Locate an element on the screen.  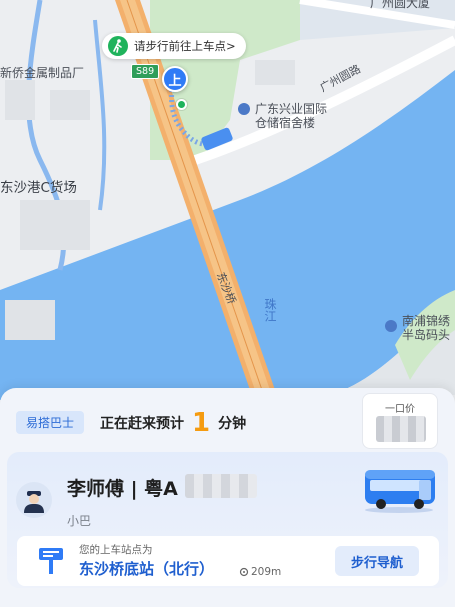
price-blurred is located at coordinates (401, 429).